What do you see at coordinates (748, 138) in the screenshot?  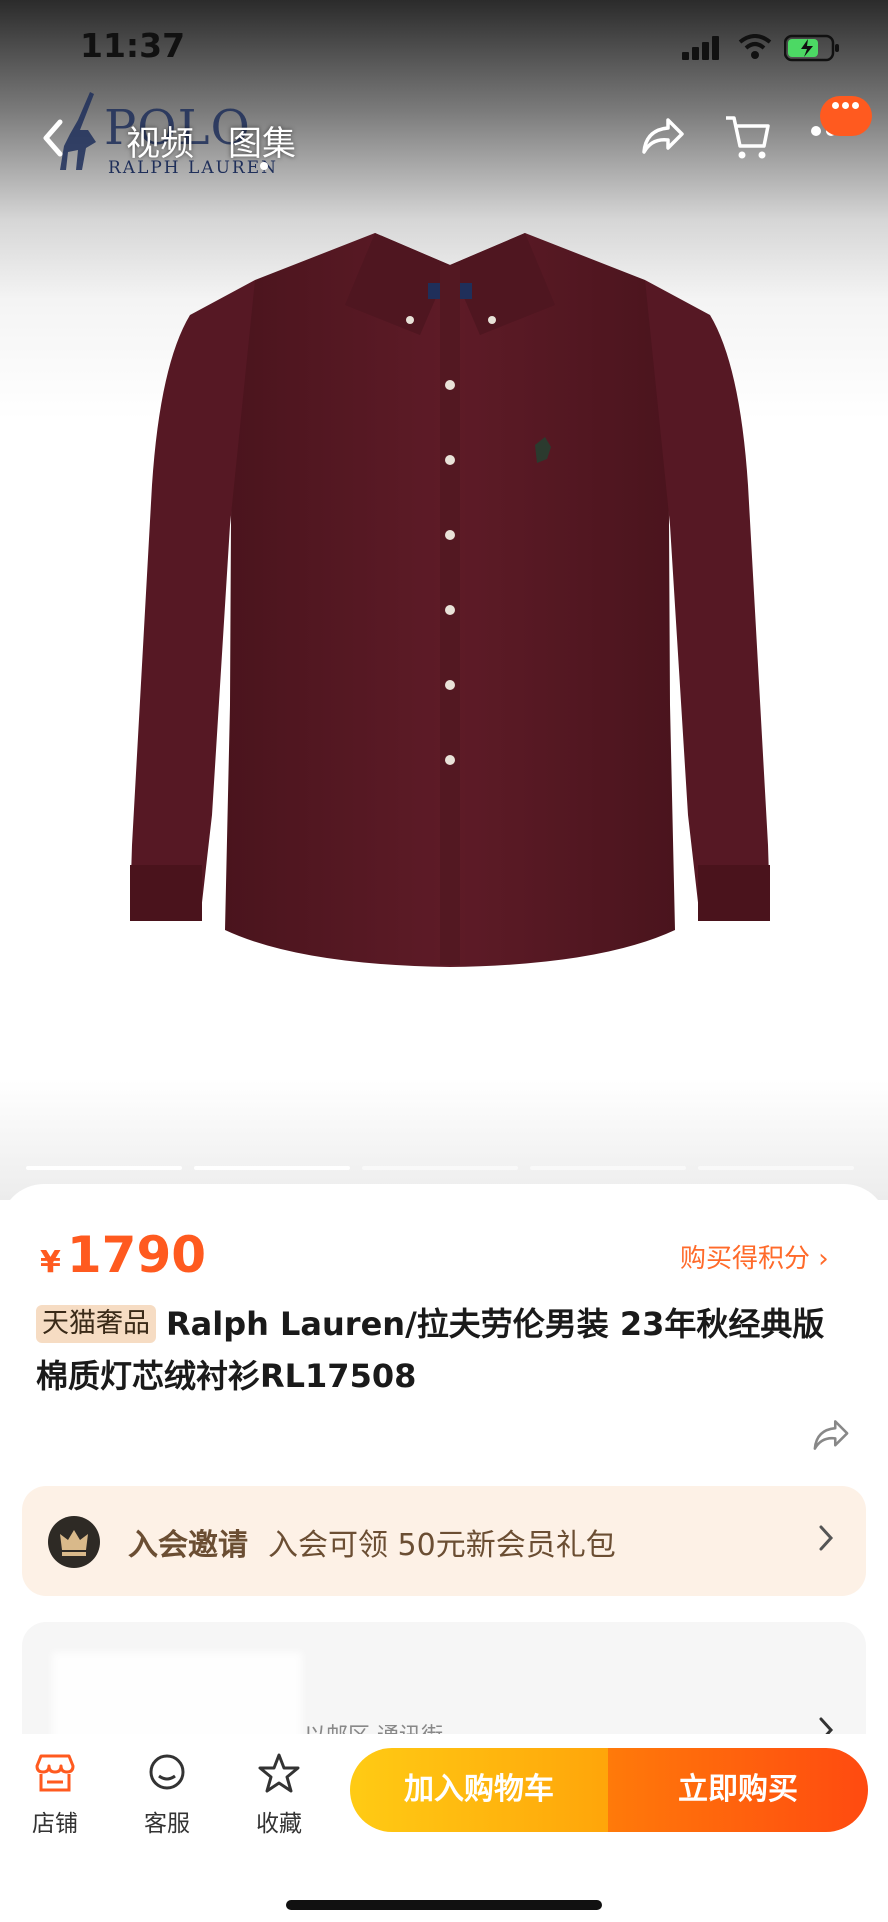 I see `cart-icon` at bounding box center [748, 138].